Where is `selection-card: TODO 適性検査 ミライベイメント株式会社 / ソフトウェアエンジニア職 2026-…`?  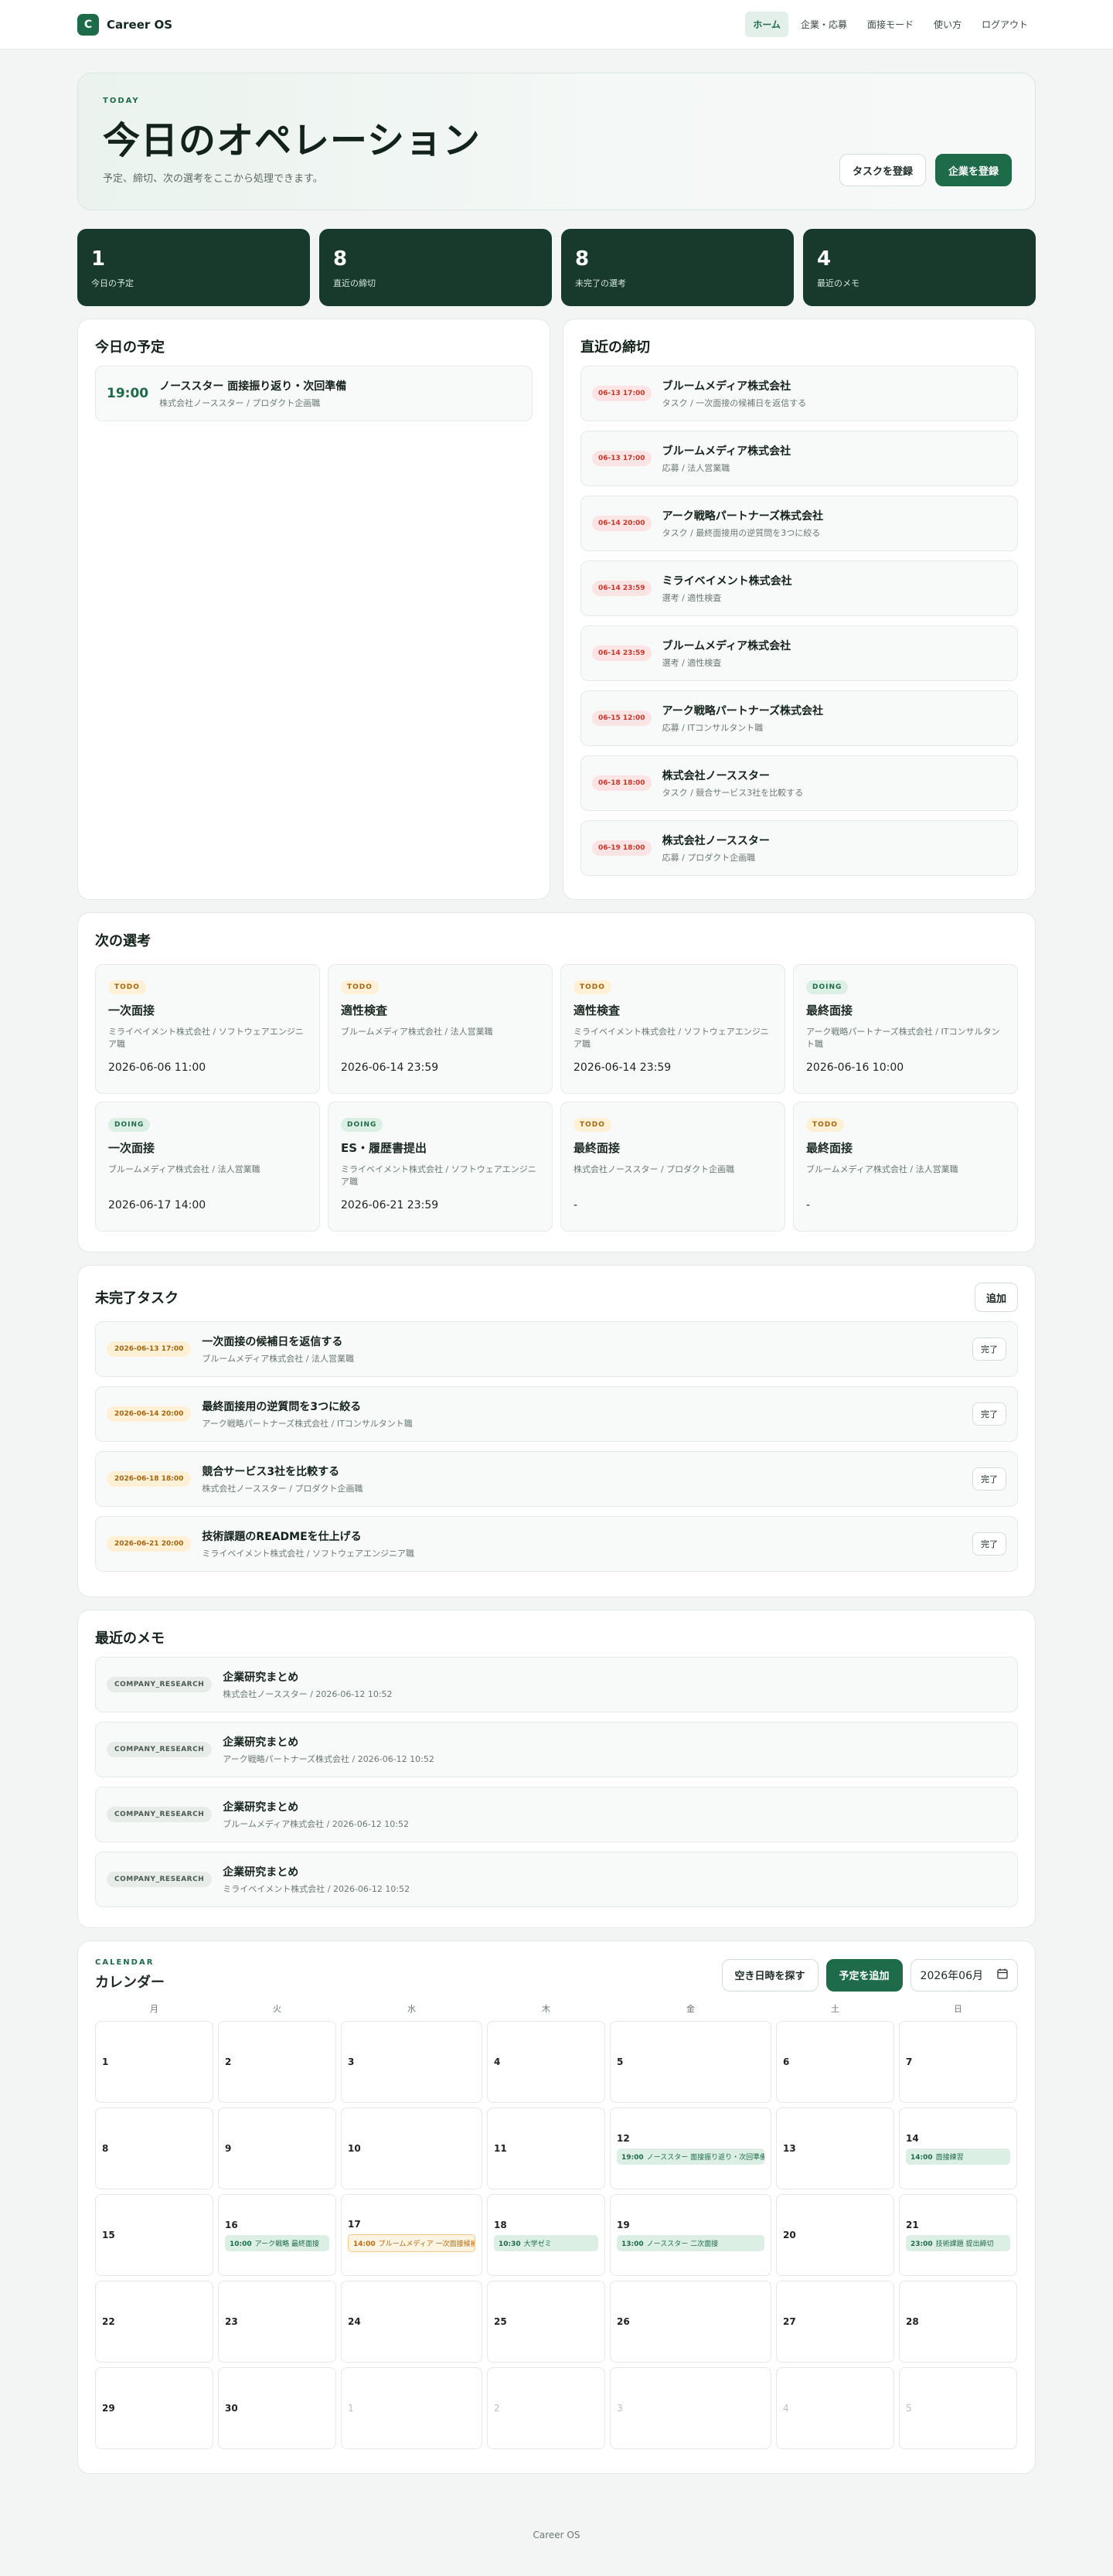
selection-card: TODO 適性検査 ミライベイメント株式会社 / ソフトウェアエンジニア職 2026-… is located at coordinates (672, 1029).